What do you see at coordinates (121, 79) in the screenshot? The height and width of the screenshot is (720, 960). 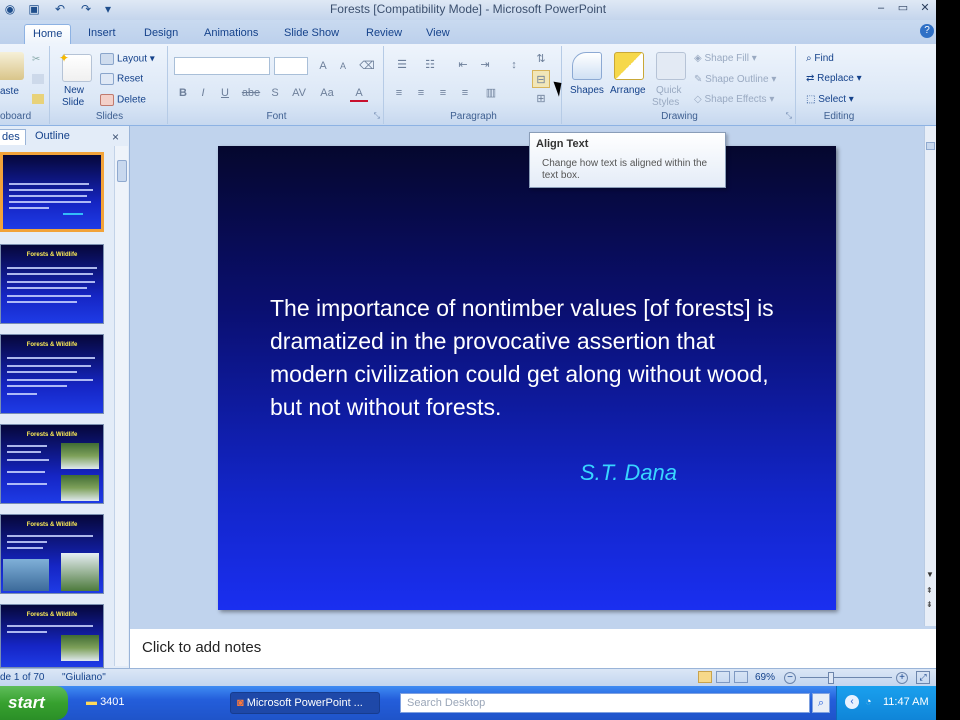 I see `reset-button: Reset` at bounding box center [121, 79].